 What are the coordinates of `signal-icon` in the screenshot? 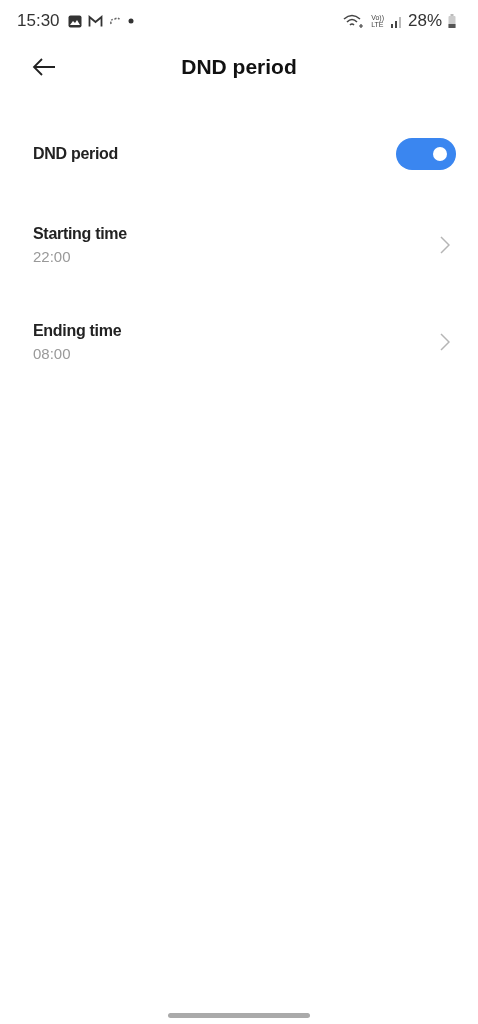 It's located at (395, 21).